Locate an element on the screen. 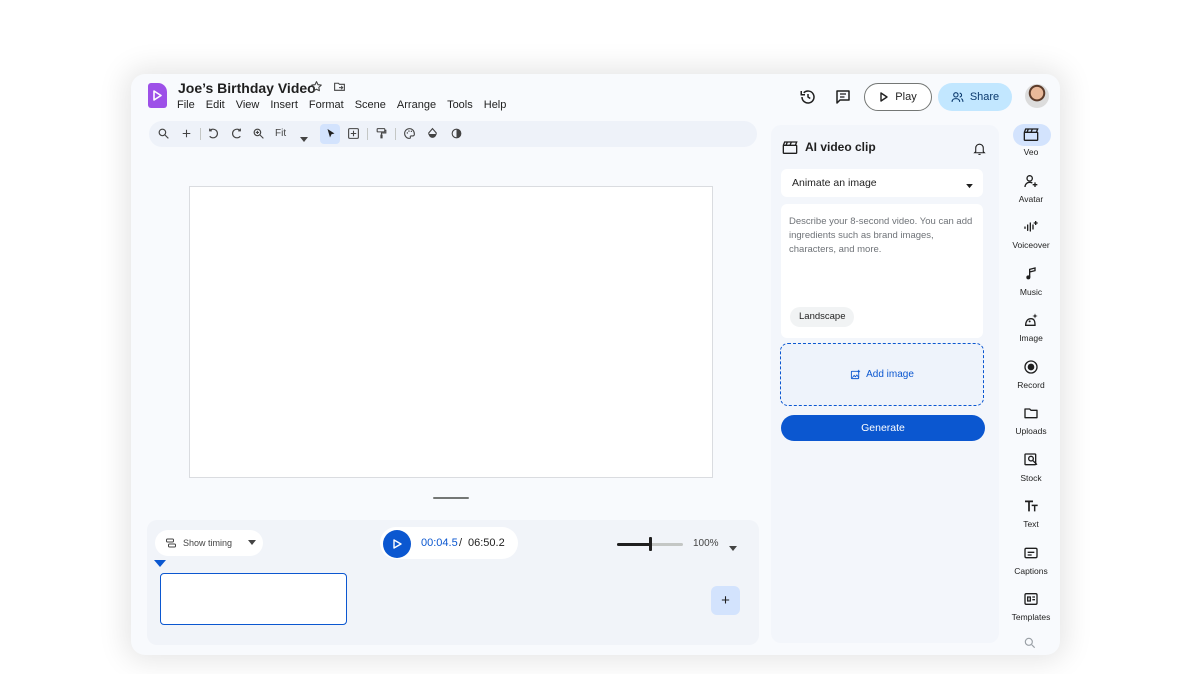 Image resolution: width=1200 pixels, height=674 pixels. rail-item-text: Text is located at coordinates (1031, 513).